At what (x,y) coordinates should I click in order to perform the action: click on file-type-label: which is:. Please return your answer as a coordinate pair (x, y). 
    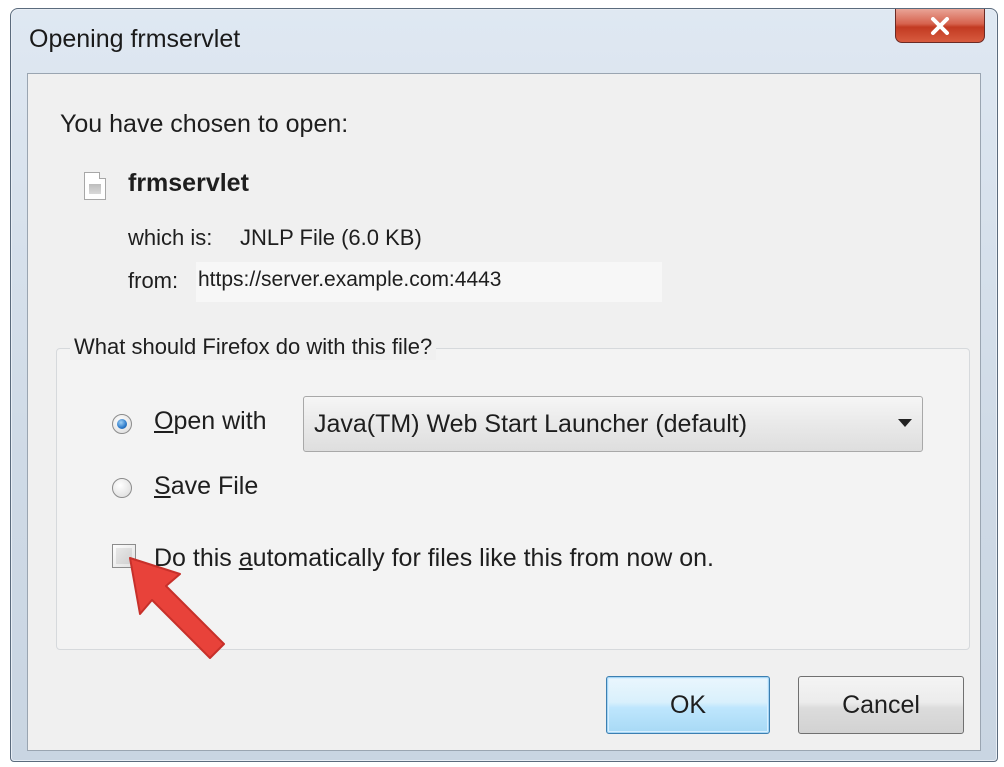
    Looking at the image, I should click on (170, 237).